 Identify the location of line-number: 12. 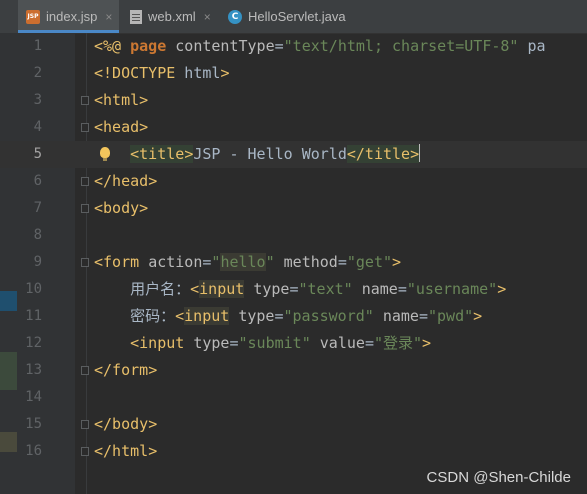
(33, 343).